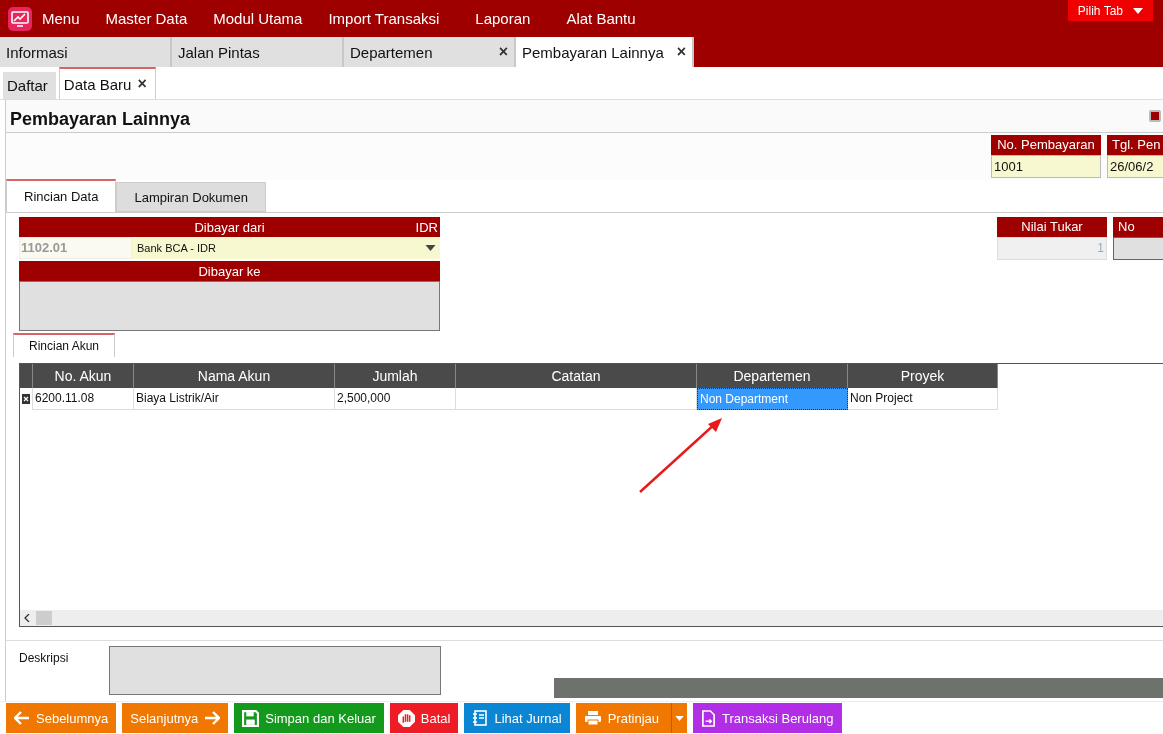 The image size is (1163, 734). What do you see at coordinates (275, 670) in the screenshot?
I see `description-field` at bounding box center [275, 670].